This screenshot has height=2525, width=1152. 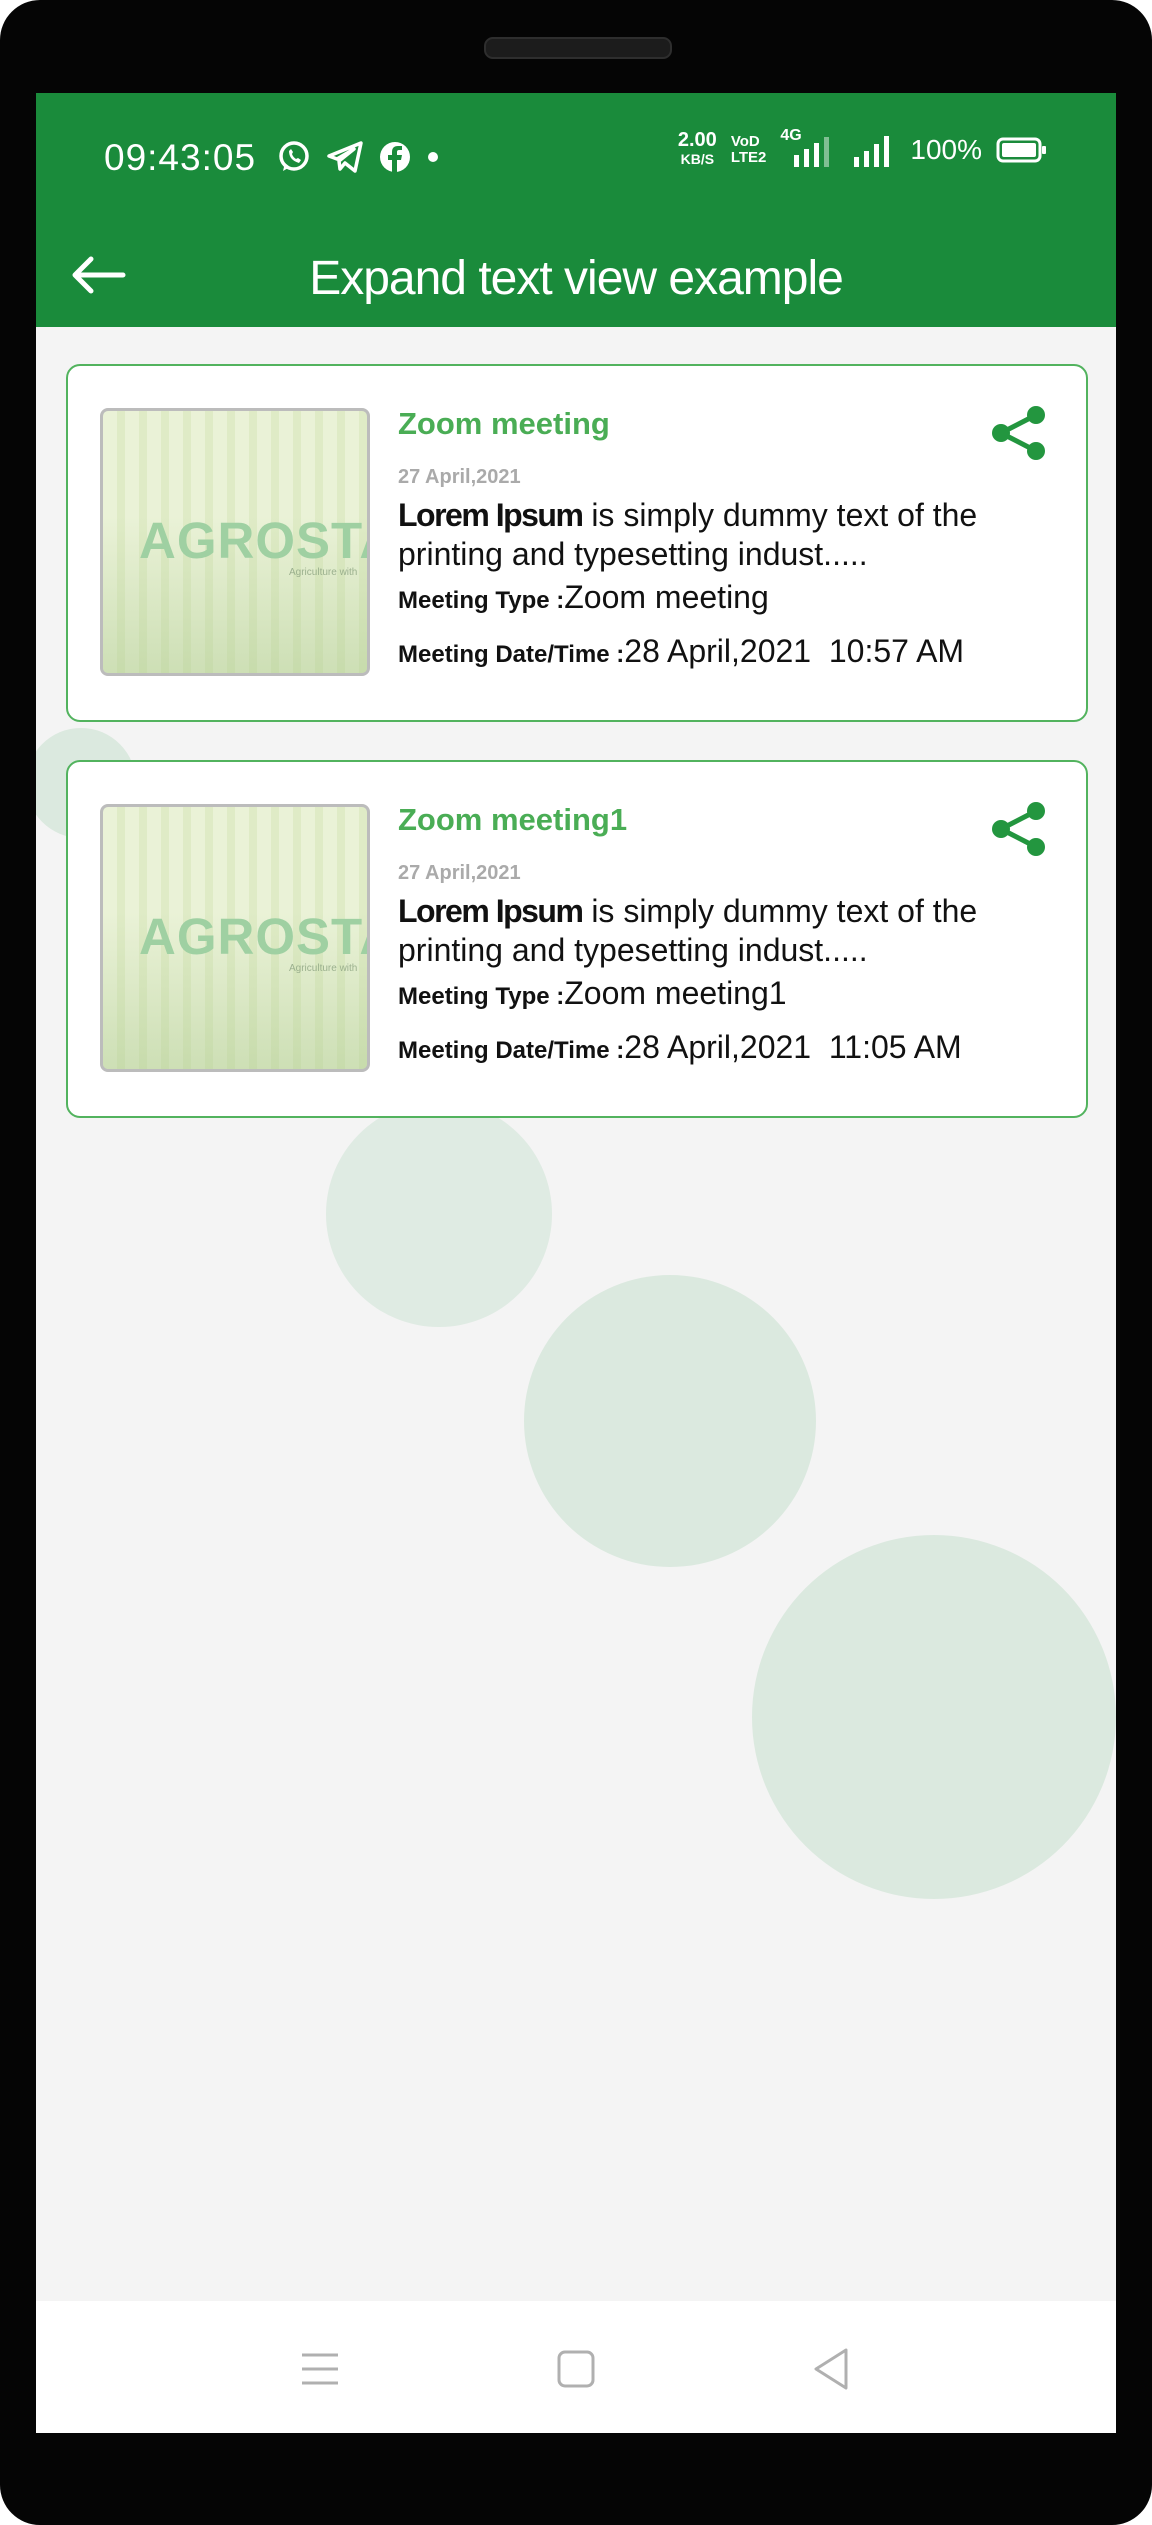 What do you see at coordinates (504, 423) in the screenshot?
I see `meeting-title: Zoom meeting` at bounding box center [504, 423].